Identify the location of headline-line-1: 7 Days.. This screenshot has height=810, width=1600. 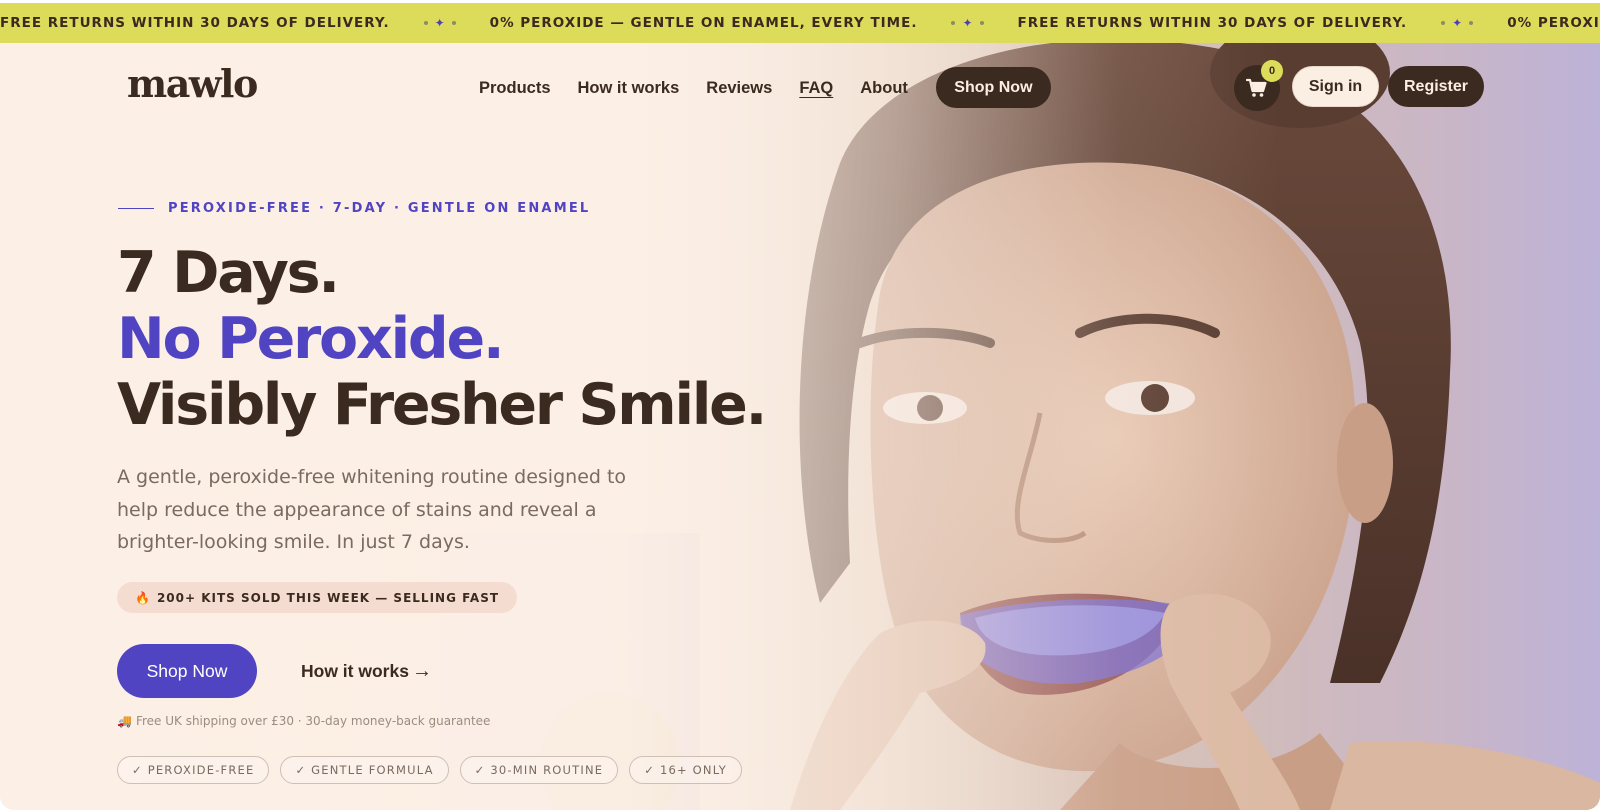
(228, 273).